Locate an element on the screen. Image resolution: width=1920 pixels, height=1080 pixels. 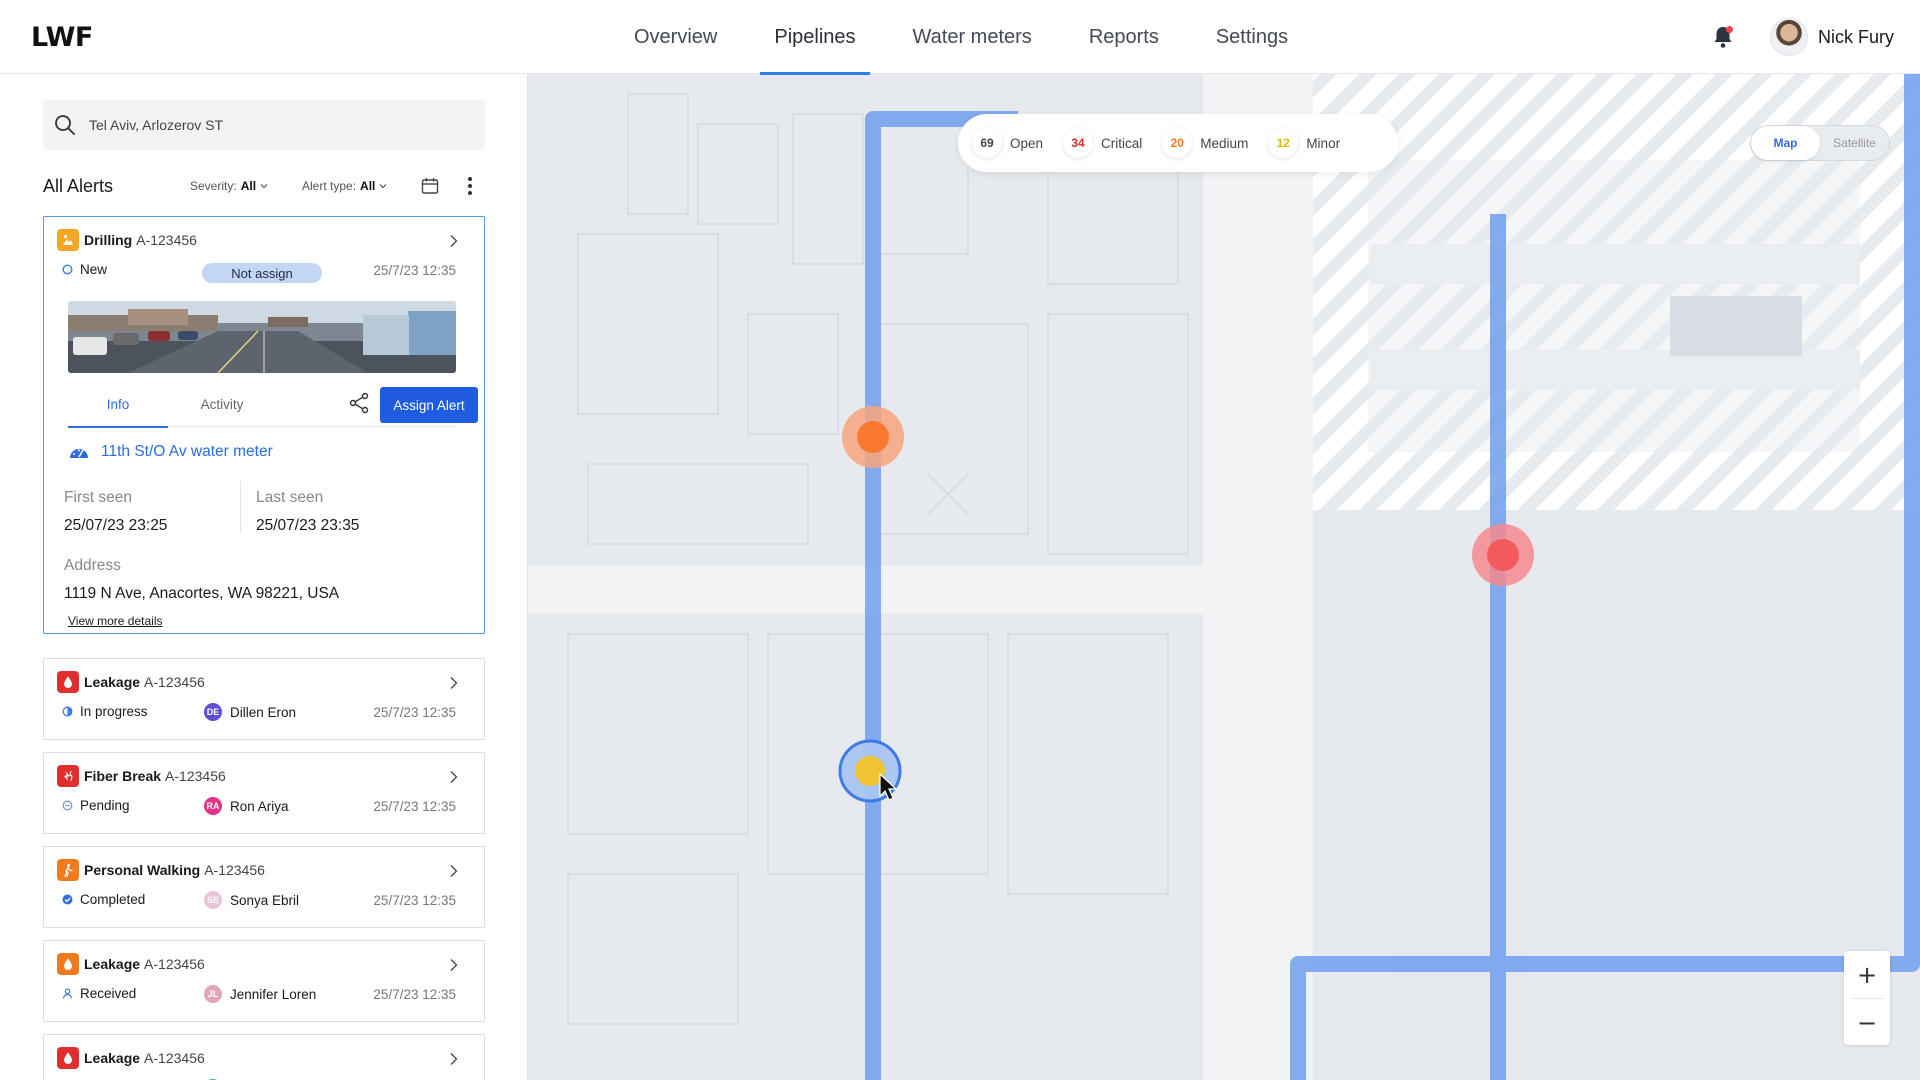
more-options-icon is located at coordinates (470, 186).